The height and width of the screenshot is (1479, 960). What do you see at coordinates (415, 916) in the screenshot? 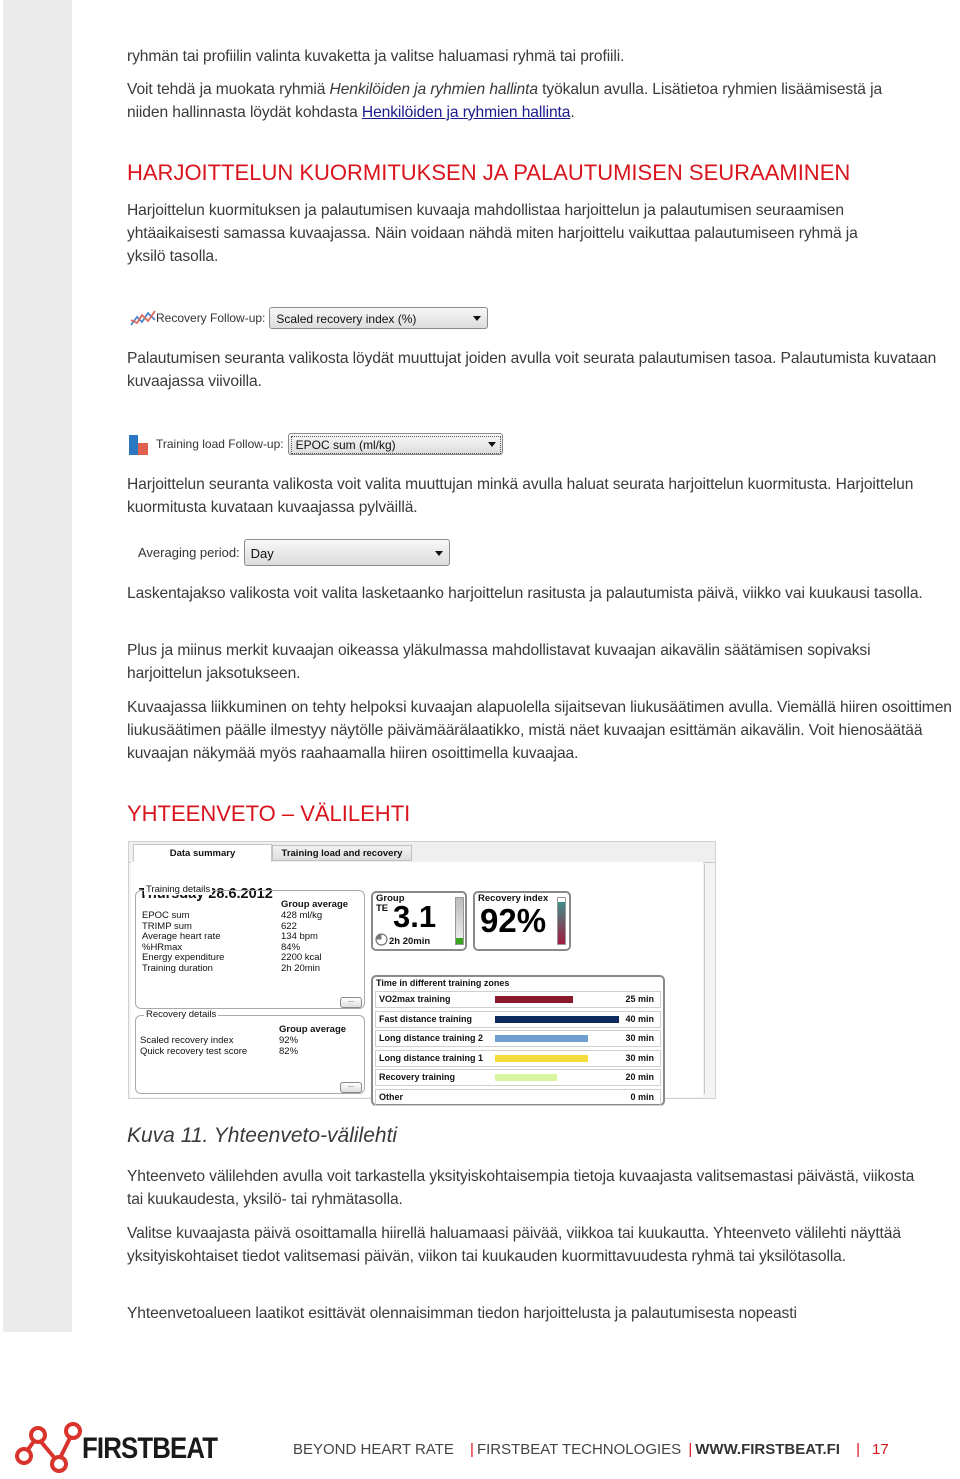
I see `group-te-value: 3.1` at bounding box center [415, 916].